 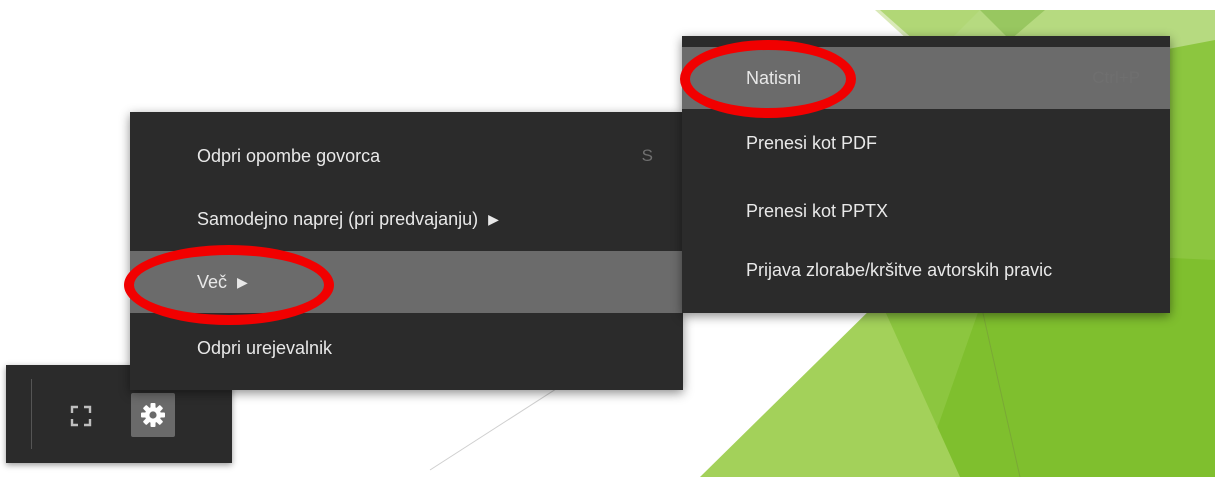 What do you see at coordinates (899, 269) in the screenshot?
I see `menu-item-label: Prijava zlorabe/kršitve avtorskih pravic` at bounding box center [899, 269].